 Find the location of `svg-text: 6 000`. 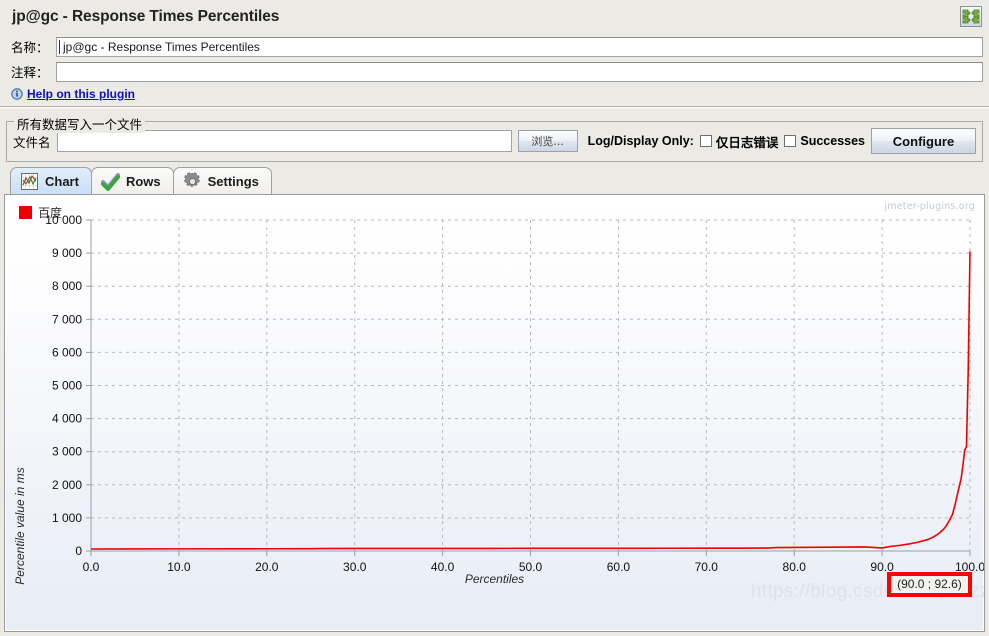

svg-text: 6 000 is located at coordinates (67, 352).